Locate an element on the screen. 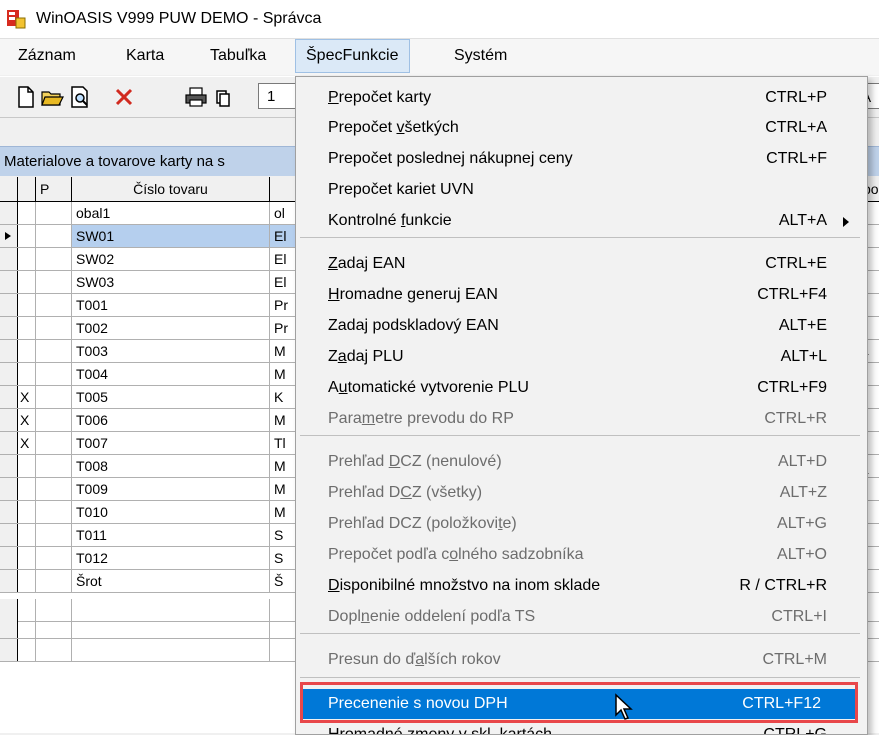  row-cislo-cell: SW02 is located at coordinates (171, 259).